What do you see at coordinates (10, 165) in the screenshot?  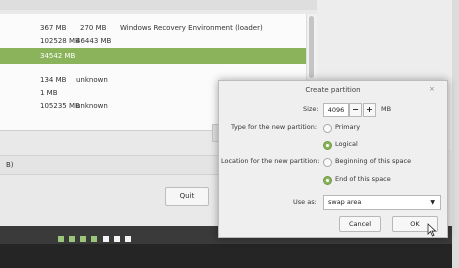 I see `strip-text: B)` at bounding box center [10, 165].